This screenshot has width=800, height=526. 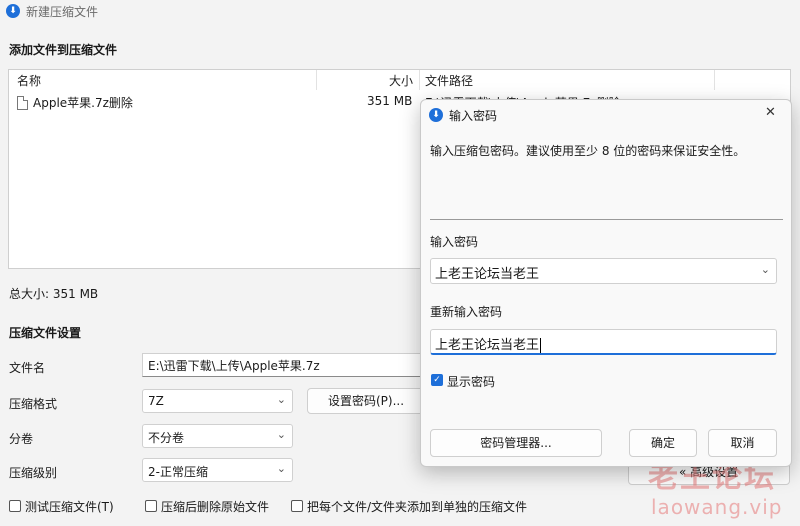 I want to click on window-title: 新建压缩文件, so click(x=62, y=12).